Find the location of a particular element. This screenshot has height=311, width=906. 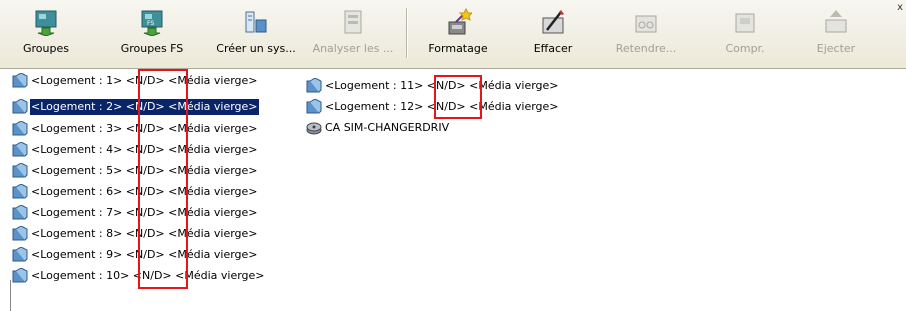

list-item: <Logement : 4> <N/D> <Média vierge> is located at coordinates (135, 150).